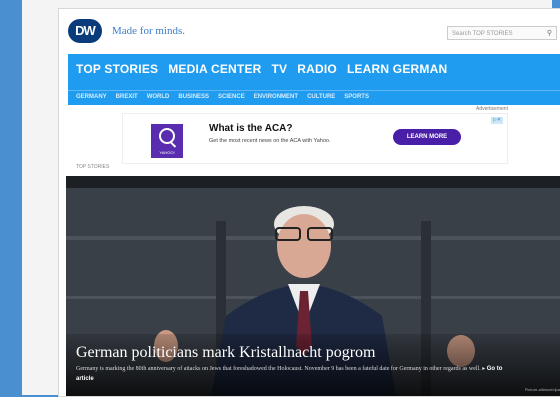 This screenshot has width=560, height=397. I want to click on nav-radio: RADIO, so click(317, 69).